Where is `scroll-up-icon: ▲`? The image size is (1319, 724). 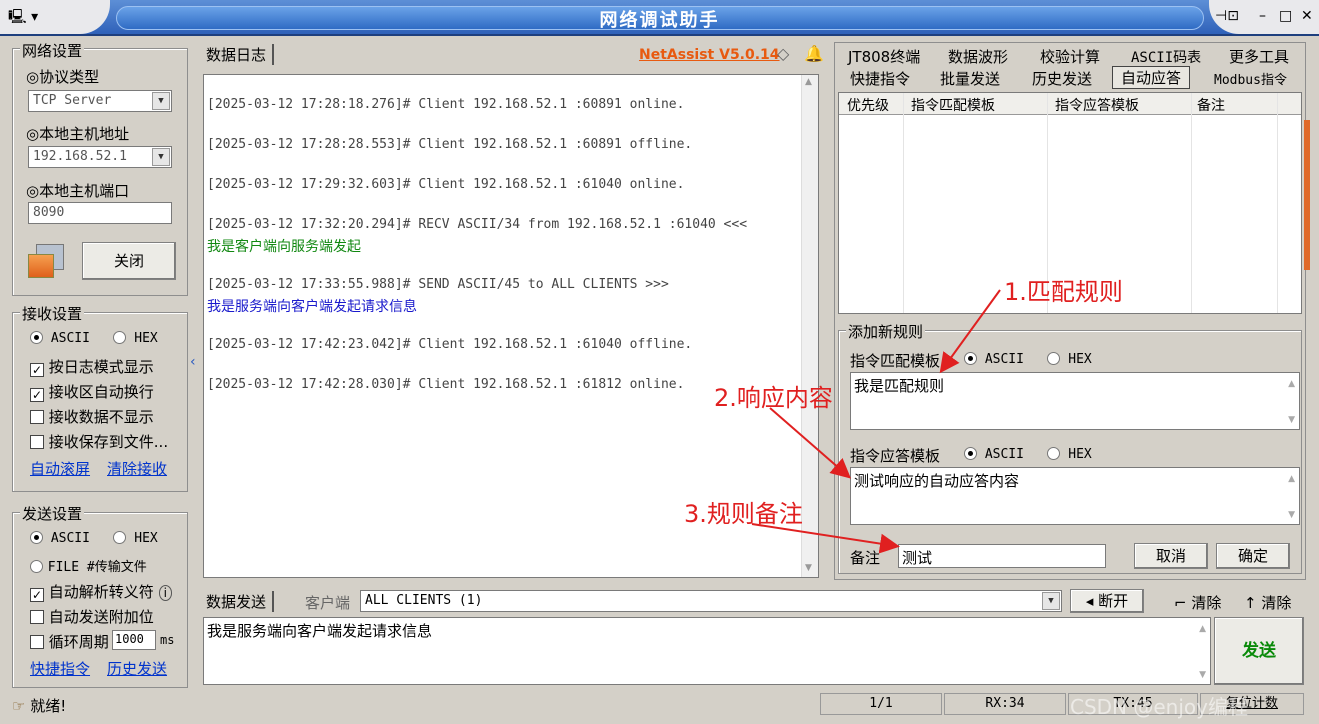
scroll-up-icon: ▲ is located at coordinates (1202, 629).